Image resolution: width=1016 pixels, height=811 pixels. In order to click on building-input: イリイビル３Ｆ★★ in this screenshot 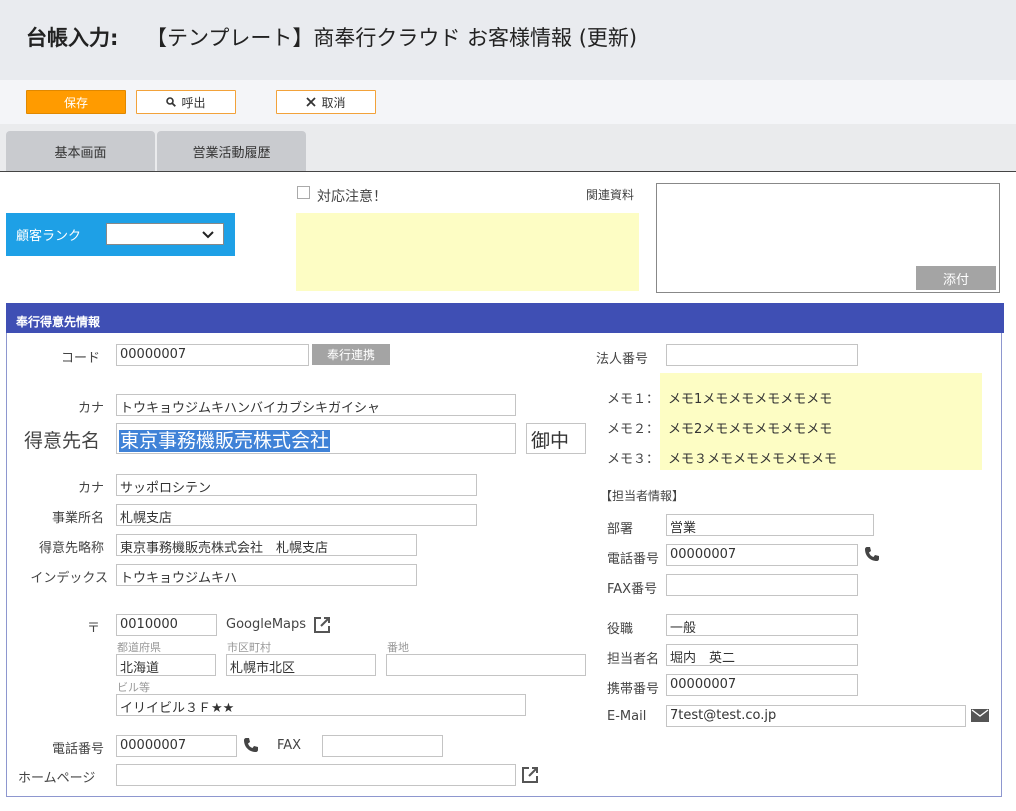, I will do `click(321, 705)`.